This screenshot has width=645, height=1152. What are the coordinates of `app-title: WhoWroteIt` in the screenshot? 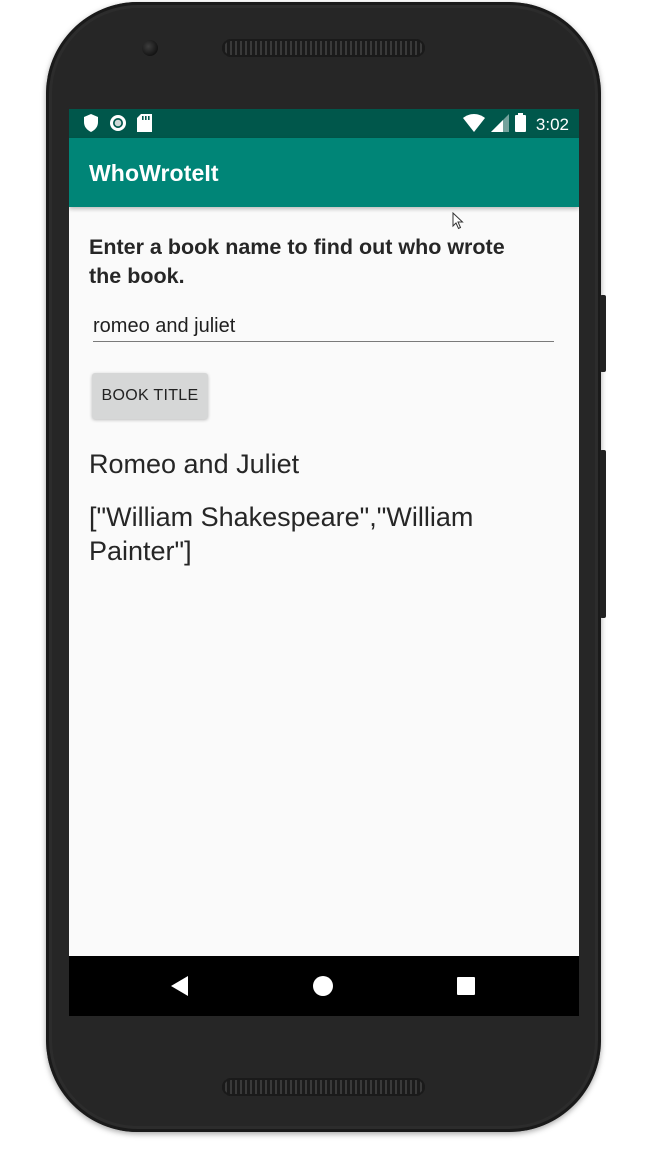 It's located at (154, 173).